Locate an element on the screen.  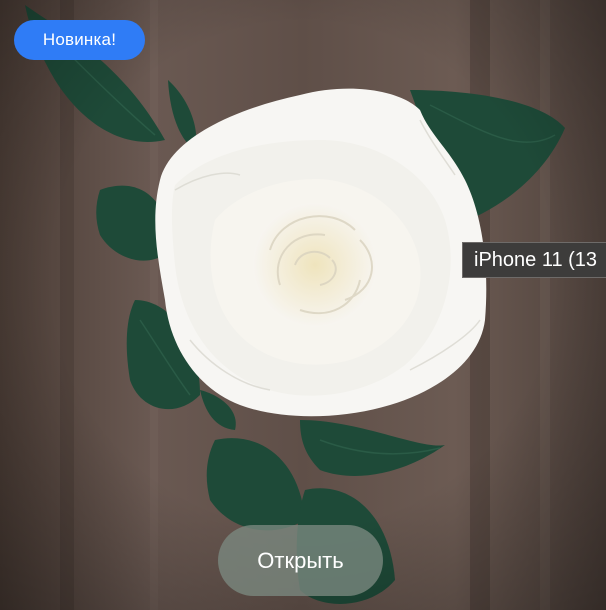
open-button: Открыть is located at coordinates (300, 560).